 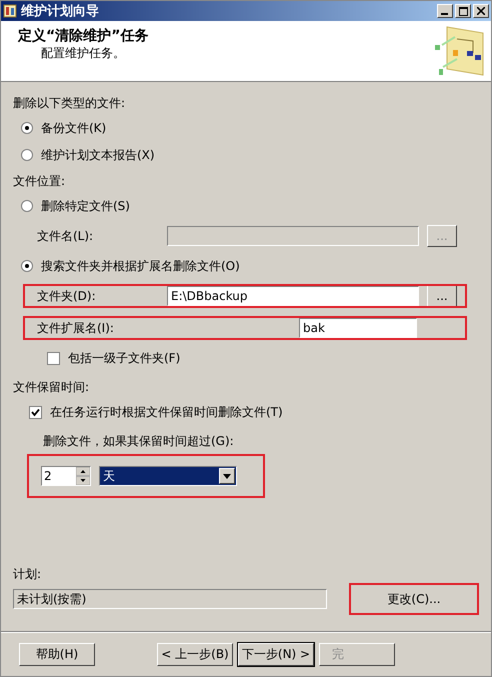 What do you see at coordinates (83, 36) in the screenshot?
I see `page-title: 定义“清除维护”任务` at bounding box center [83, 36].